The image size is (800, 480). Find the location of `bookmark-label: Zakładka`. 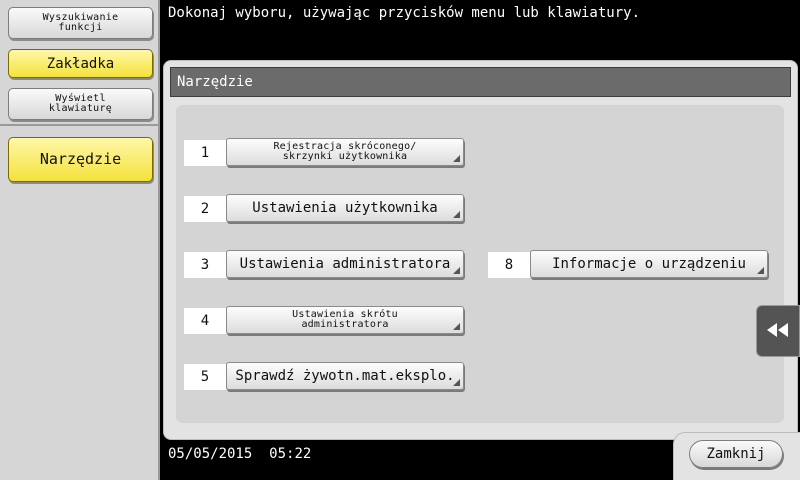

bookmark-label: Zakładka is located at coordinates (80, 63).